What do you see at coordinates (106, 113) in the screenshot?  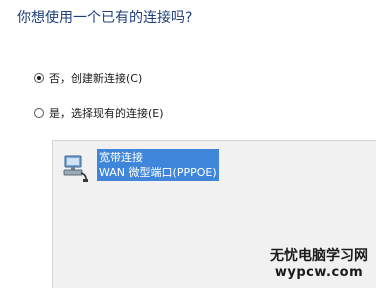 I see `option-use-existing-label: 是，选择现有的连接(E)` at bounding box center [106, 113].